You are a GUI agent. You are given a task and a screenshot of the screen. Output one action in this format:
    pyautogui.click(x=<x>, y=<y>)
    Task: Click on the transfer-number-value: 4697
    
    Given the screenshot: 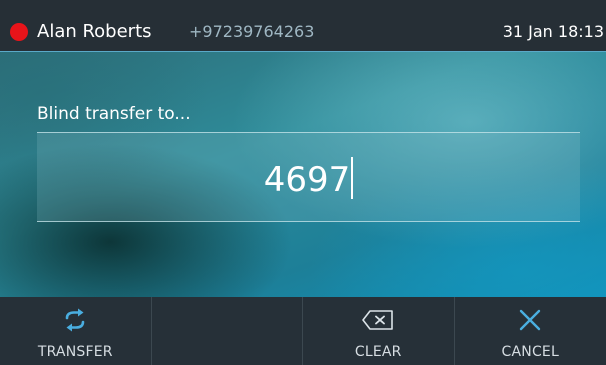 What is the action you would take?
    pyautogui.click(x=307, y=180)
    